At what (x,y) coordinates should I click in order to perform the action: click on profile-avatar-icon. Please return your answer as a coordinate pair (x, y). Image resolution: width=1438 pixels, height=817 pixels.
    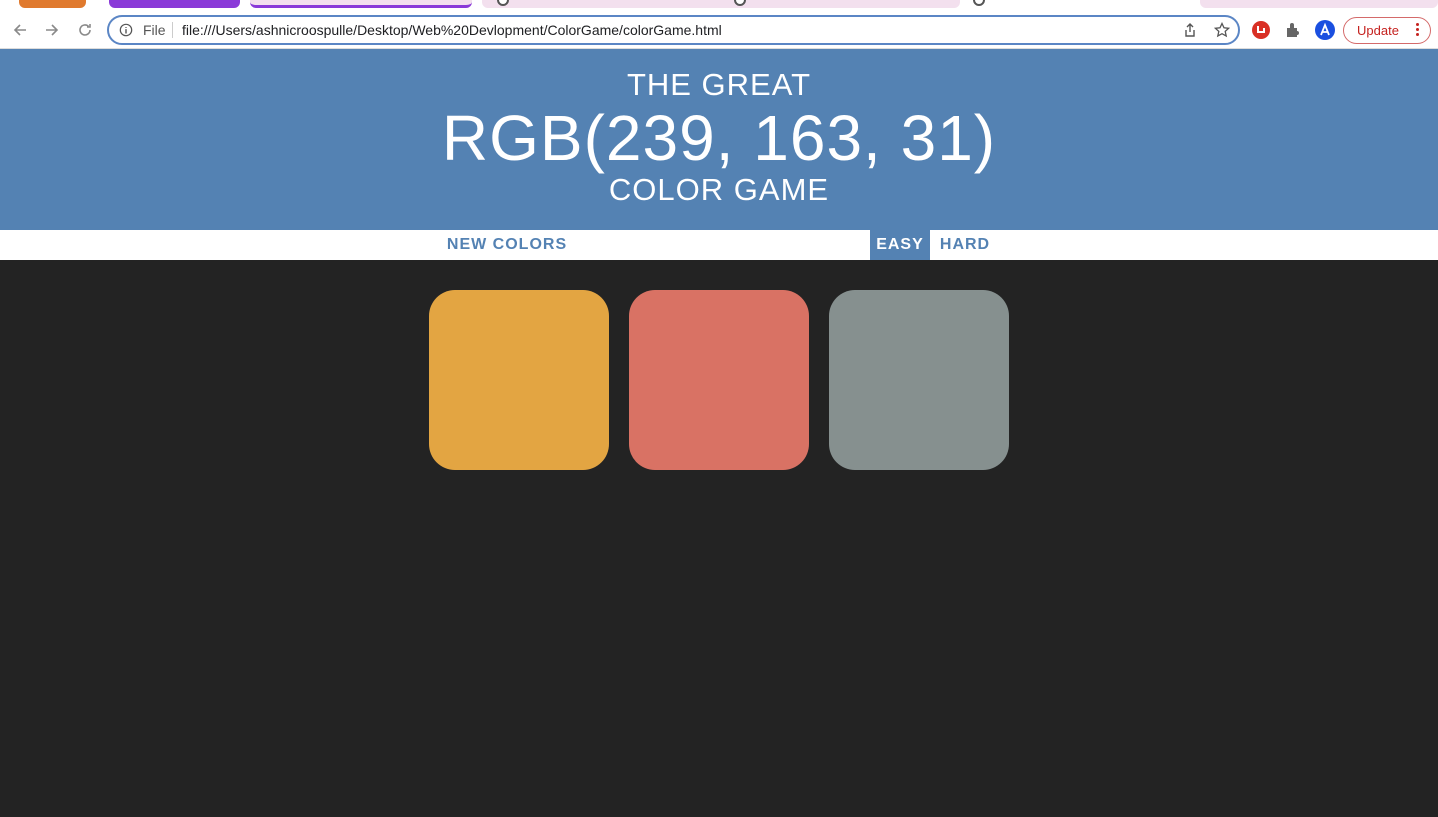
    Looking at the image, I should click on (1325, 30).